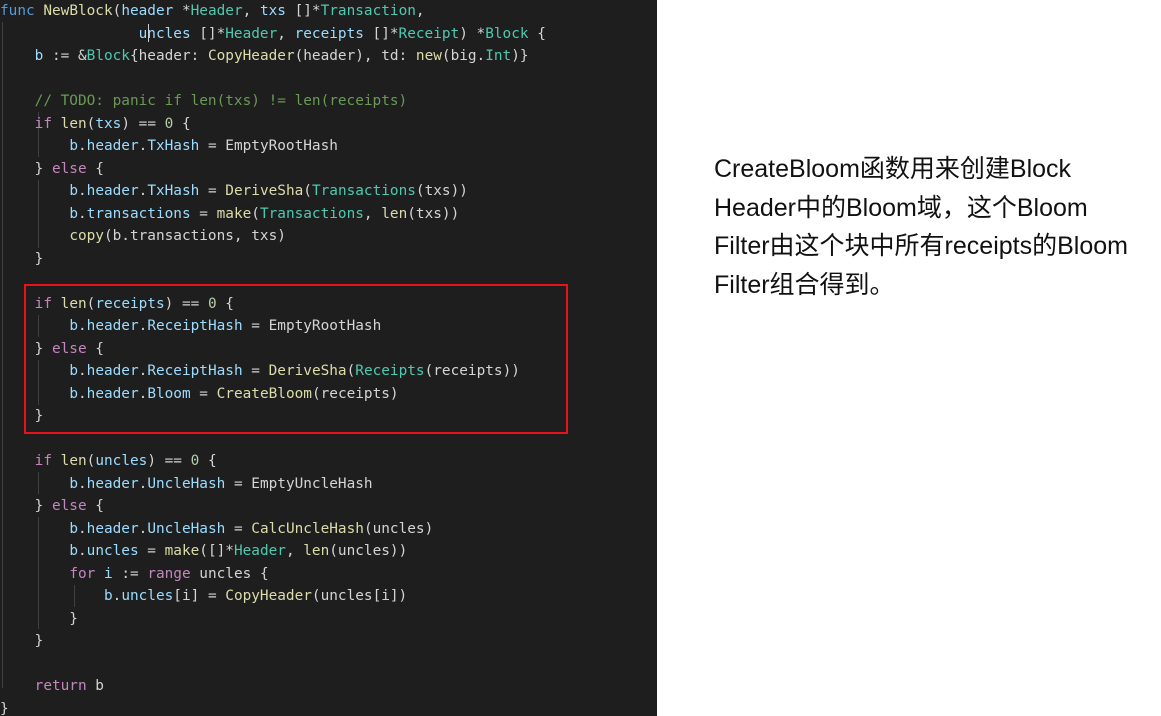 This screenshot has height=716, width=1161. Describe the element at coordinates (921, 246) in the screenshot. I see `annotation-line: Filter由这个块中所有receipts的Bloom` at that location.